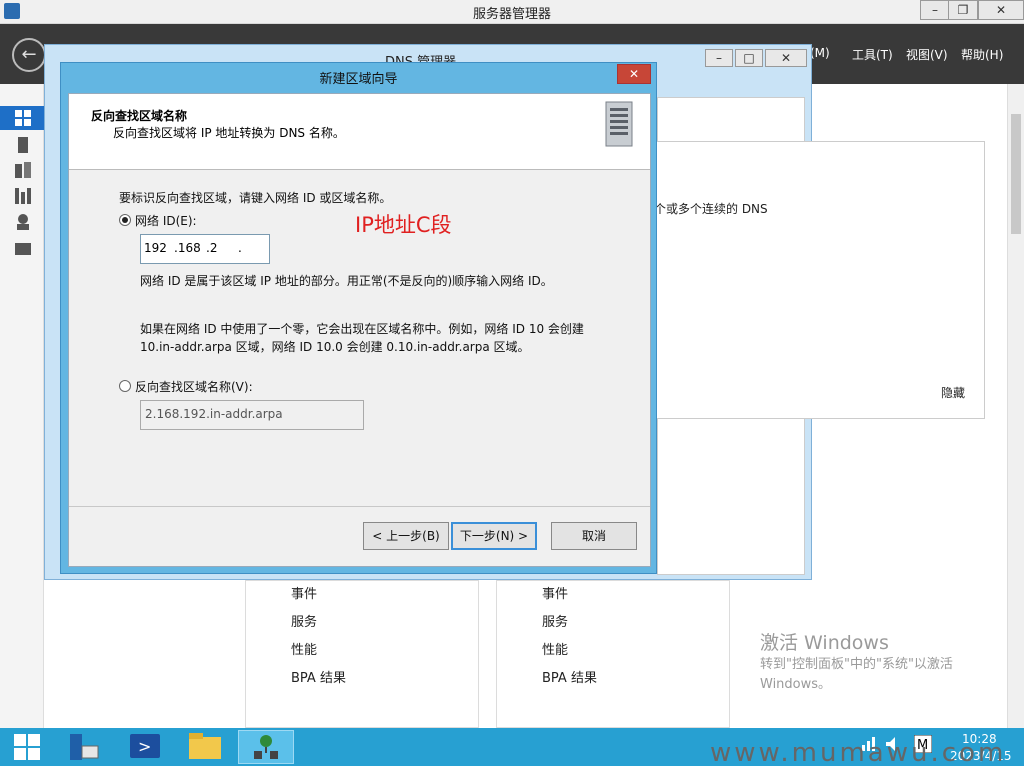  Describe the element at coordinates (194, 387) in the screenshot. I see `zone-name-label: 反向查找区域名称(V):` at that location.